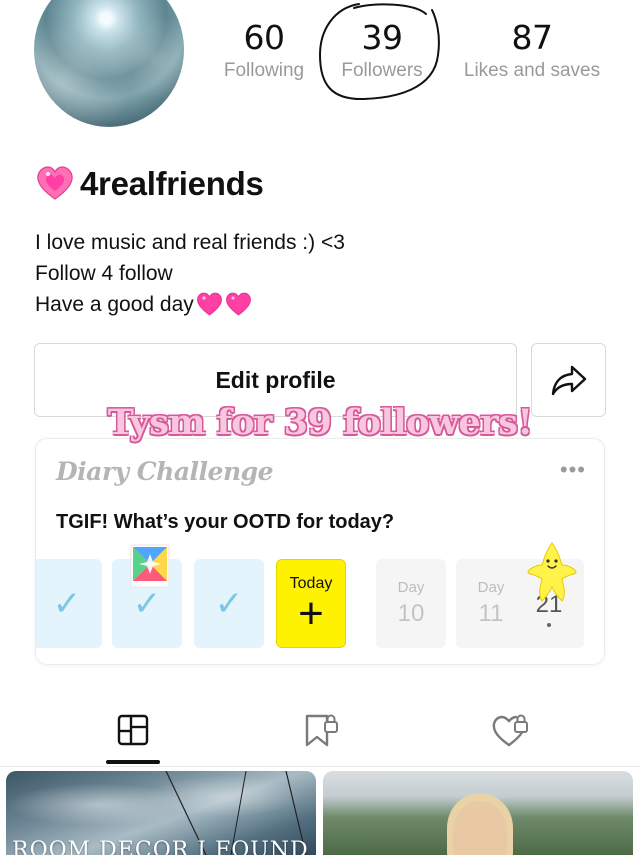  I want to click on edit-profile-button: Edit profile, so click(275, 380).